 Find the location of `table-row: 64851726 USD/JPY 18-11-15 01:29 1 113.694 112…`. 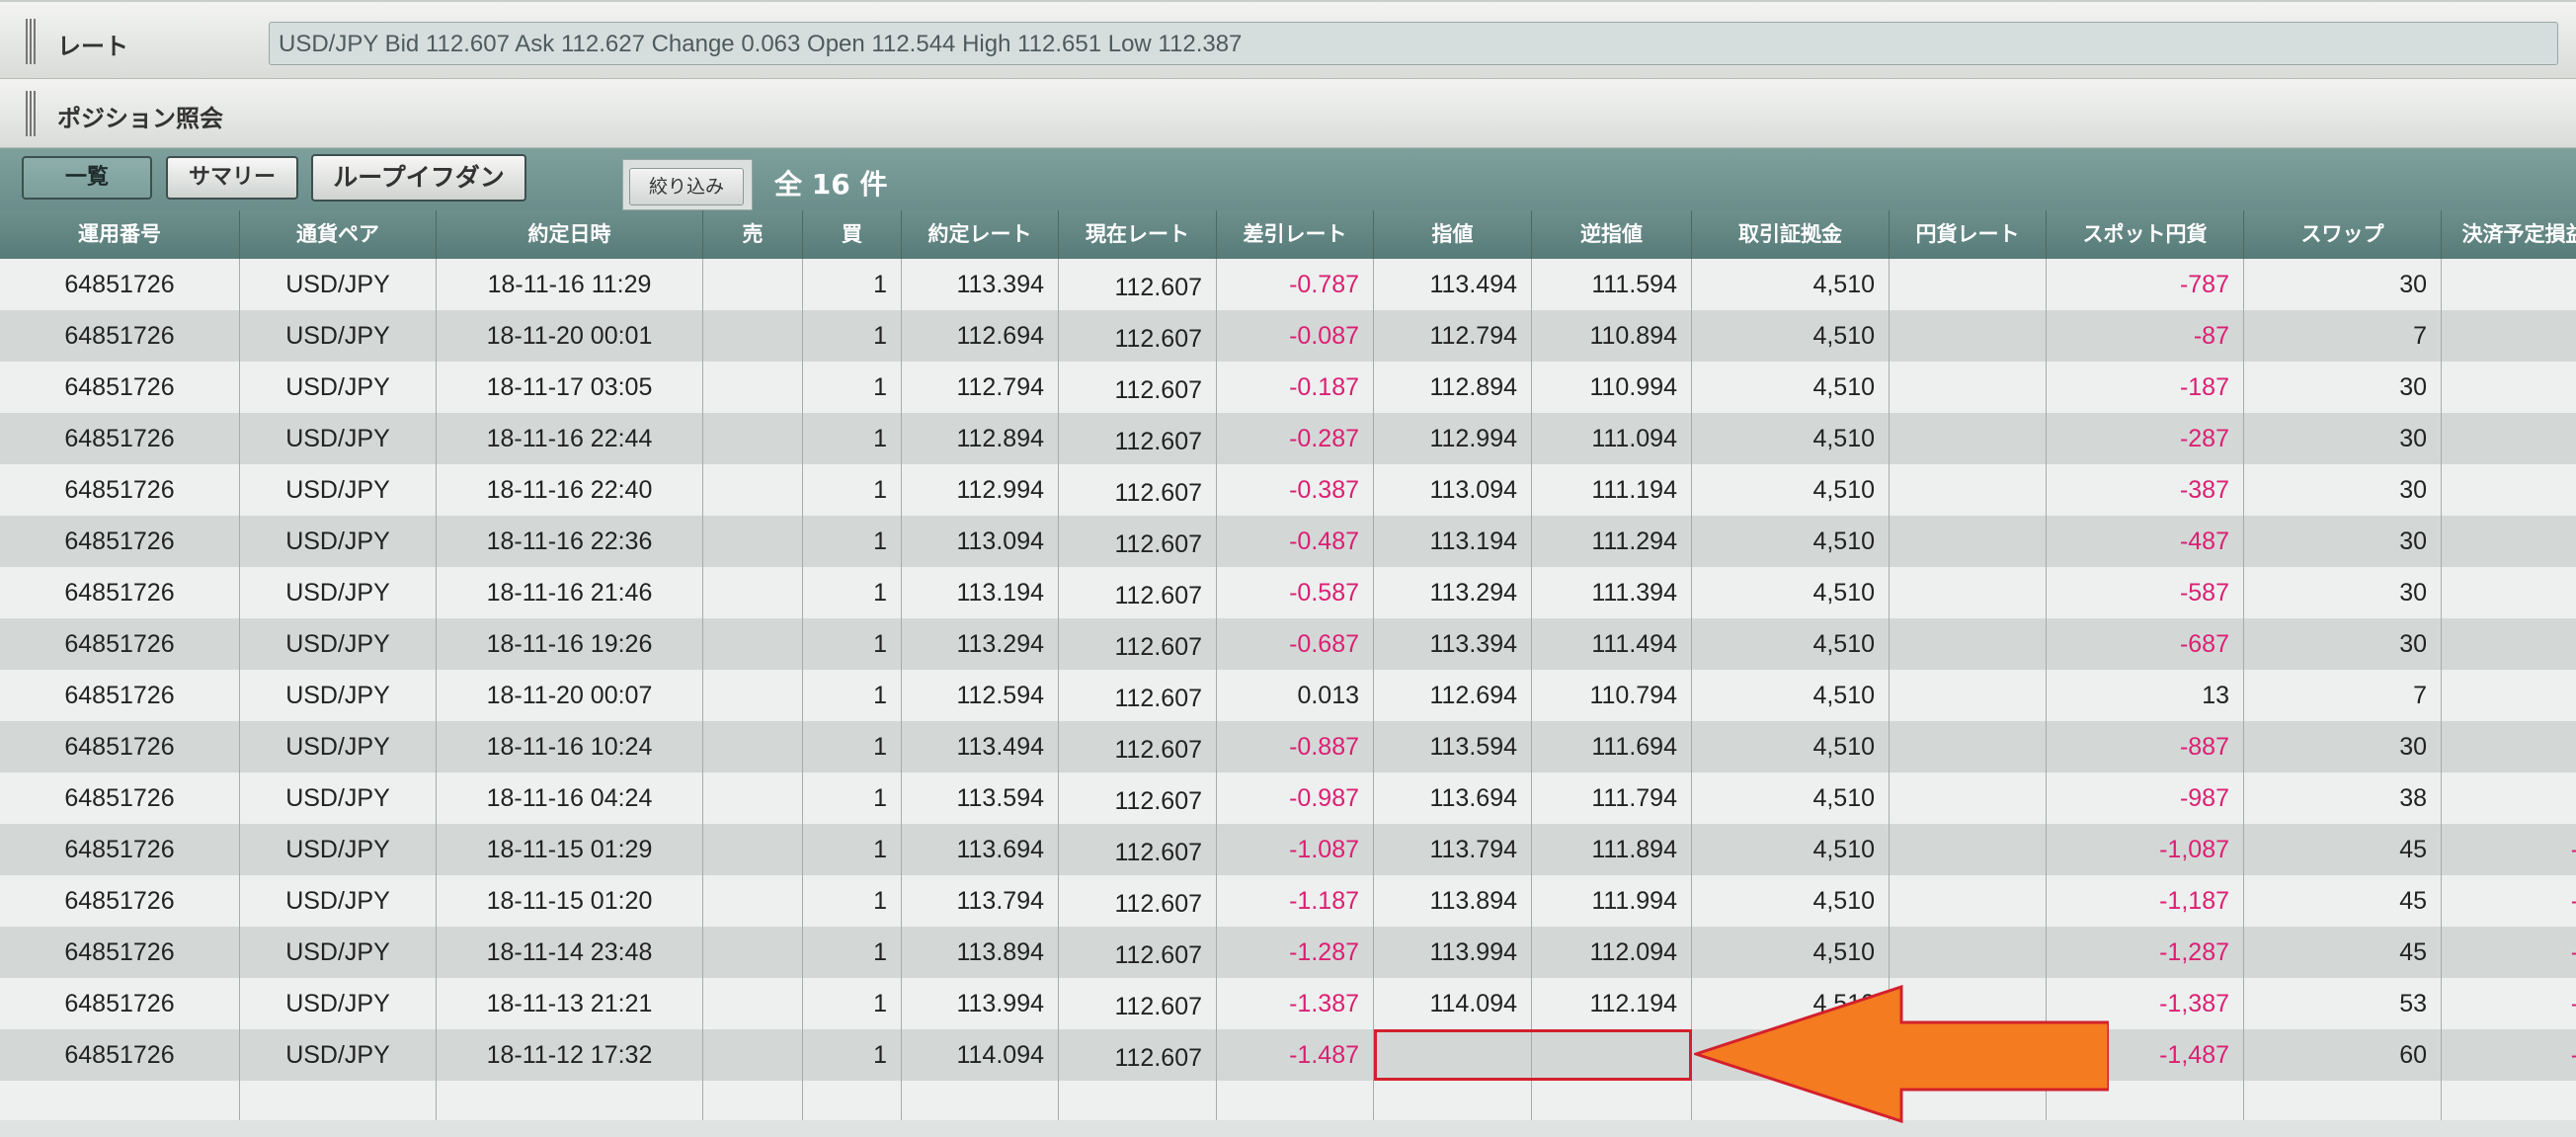

table-row: 64851726 USD/JPY 18-11-15 01:29 1 113.694 112… is located at coordinates (1288, 849).